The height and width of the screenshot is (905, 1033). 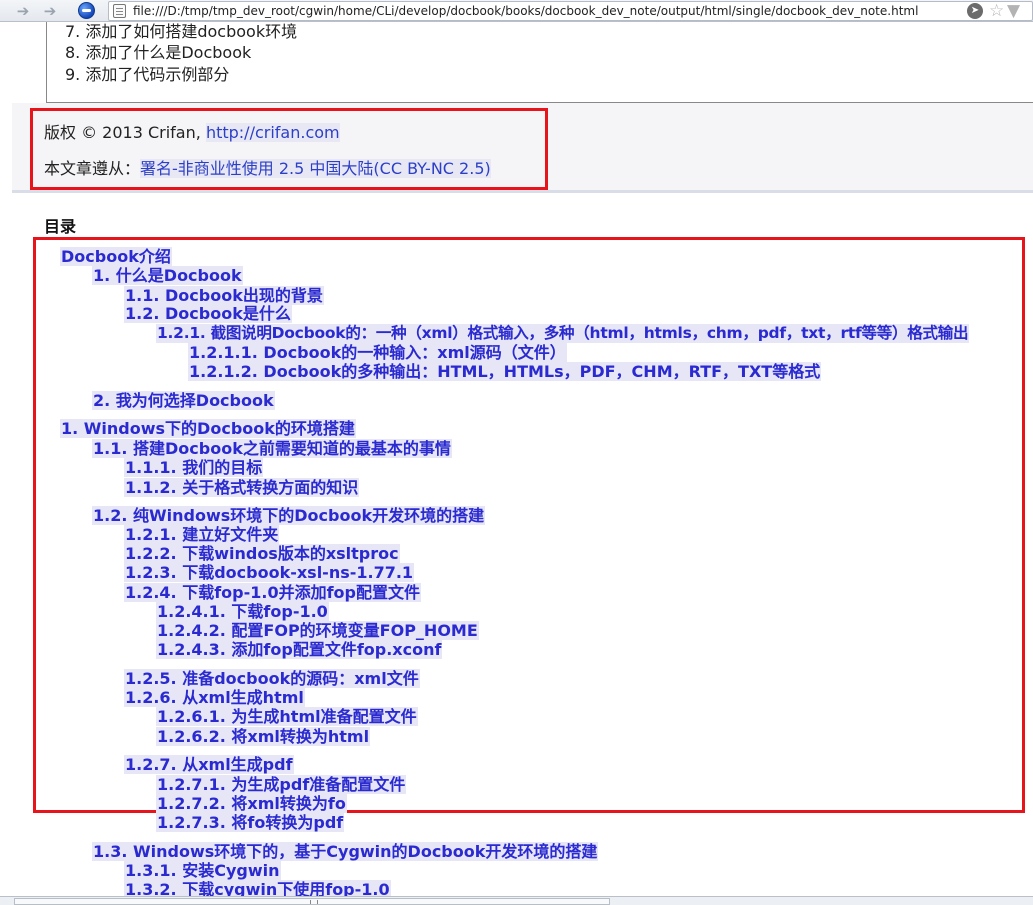 I want to click on toc-link: 1.2.7.1. 为生成pdf准备配置文件, so click(x=281, y=784).